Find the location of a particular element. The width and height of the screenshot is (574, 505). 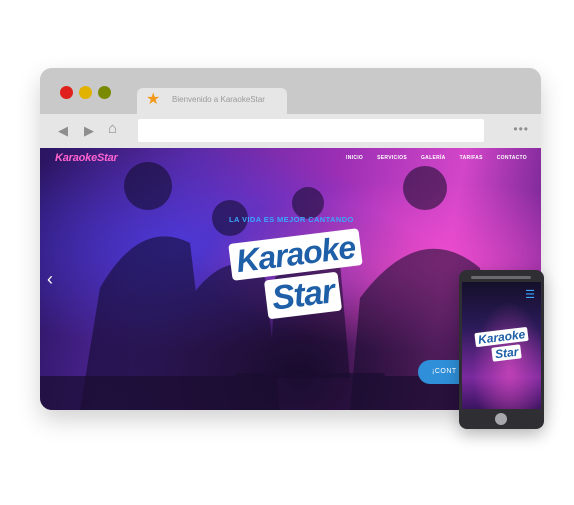

phone-home-button is located at coordinates (501, 419).